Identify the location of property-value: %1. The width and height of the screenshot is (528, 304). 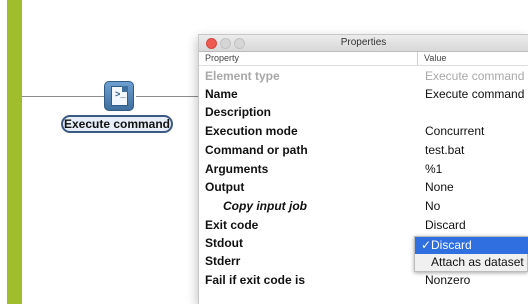
(433, 169).